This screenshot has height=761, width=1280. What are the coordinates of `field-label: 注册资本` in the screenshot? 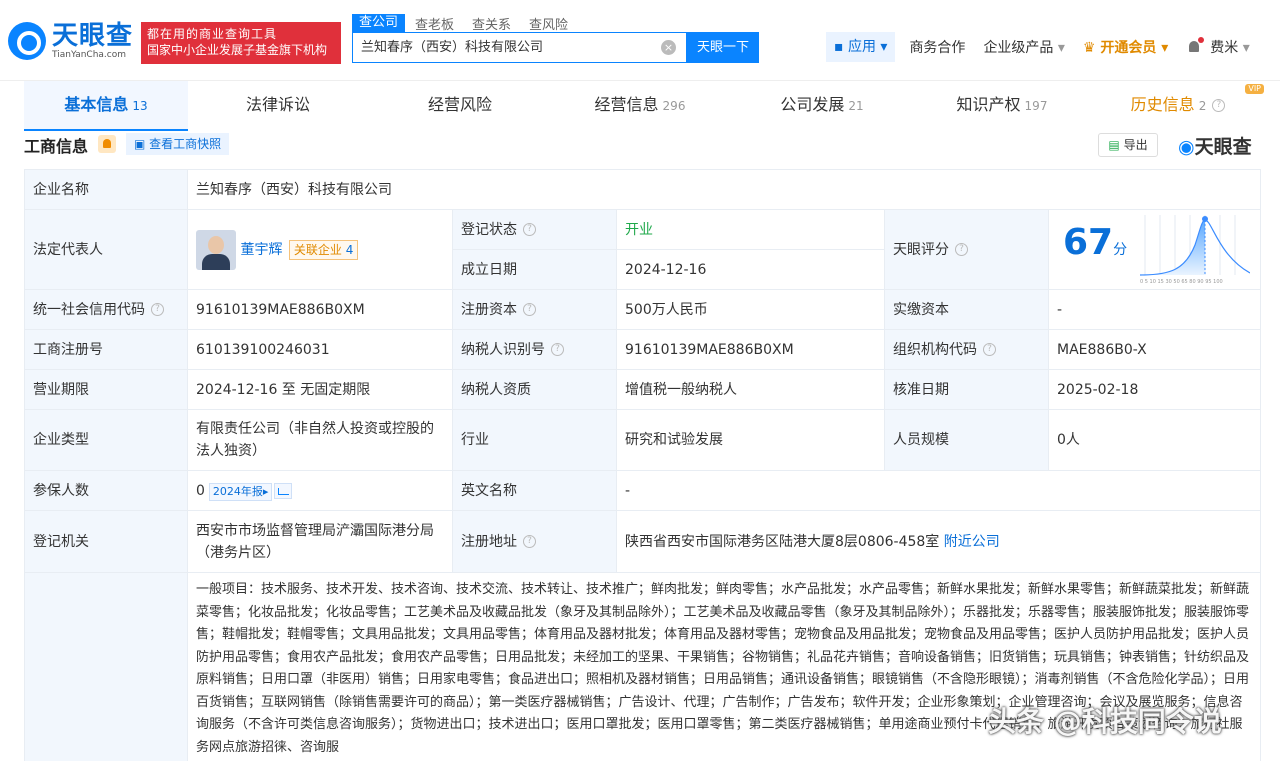 It's located at (489, 309).